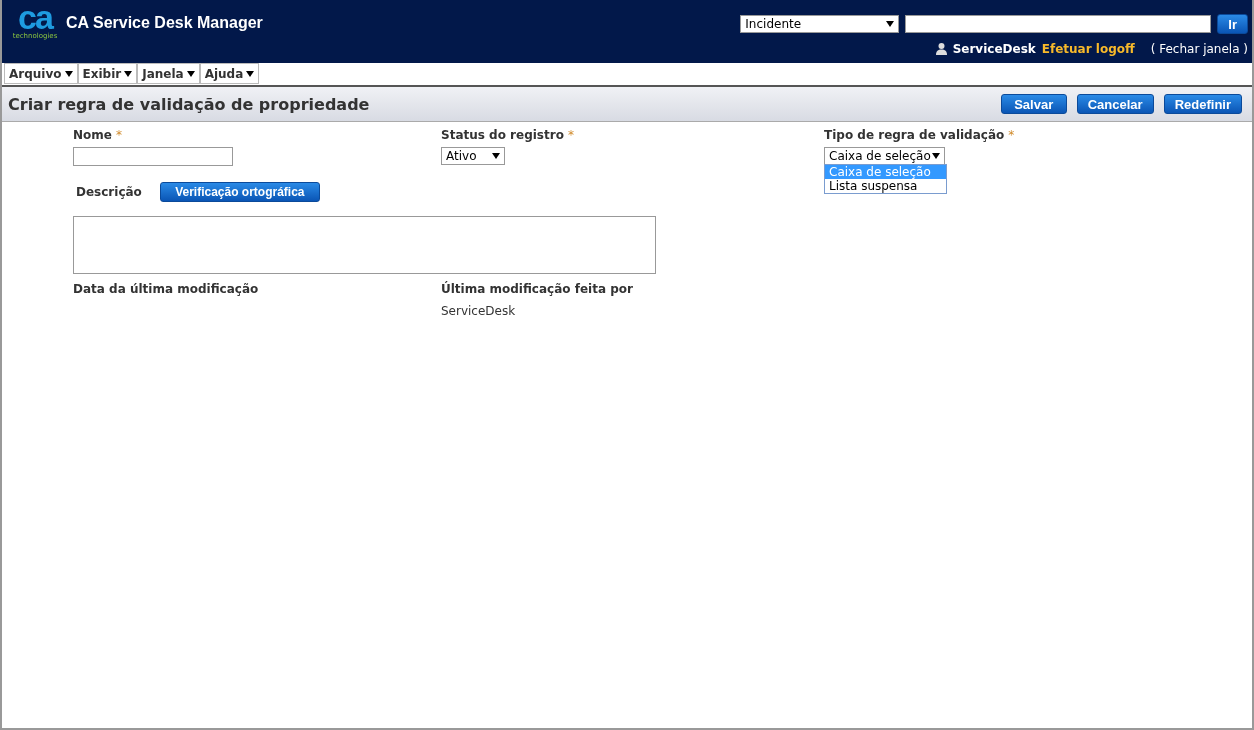 Image resolution: width=1254 pixels, height=730 pixels. I want to click on field-label: Última modificação feita por, so click(537, 289).